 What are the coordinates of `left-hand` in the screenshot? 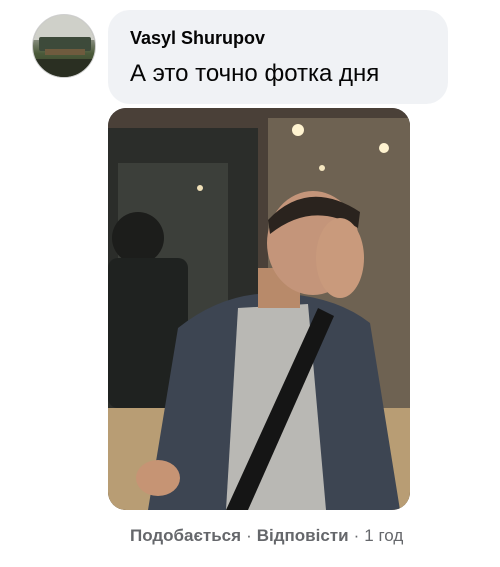 It's located at (158, 478).